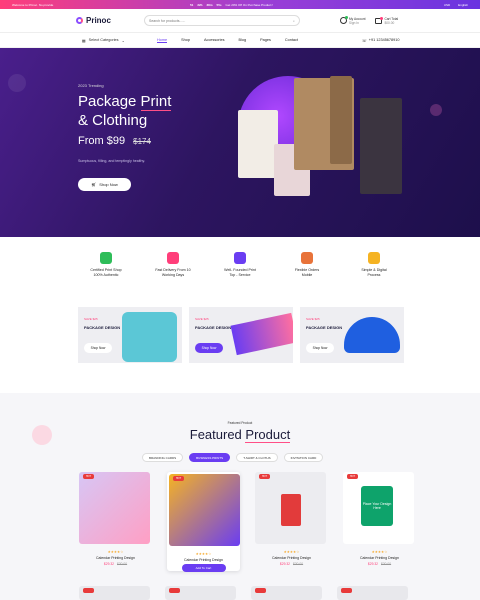 The height and width of the screenshot is (600, 480). I want to click on box-icon, so click(307, 258).